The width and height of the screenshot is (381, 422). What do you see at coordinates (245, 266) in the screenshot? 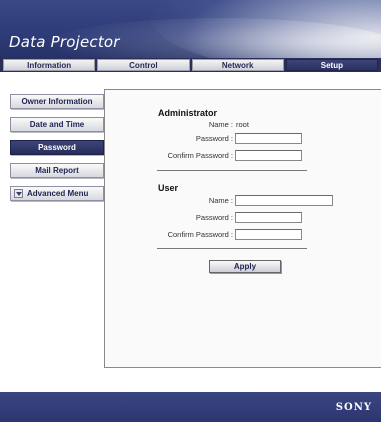
I see `apply-button: Apply` at bounding box center [245, 266].